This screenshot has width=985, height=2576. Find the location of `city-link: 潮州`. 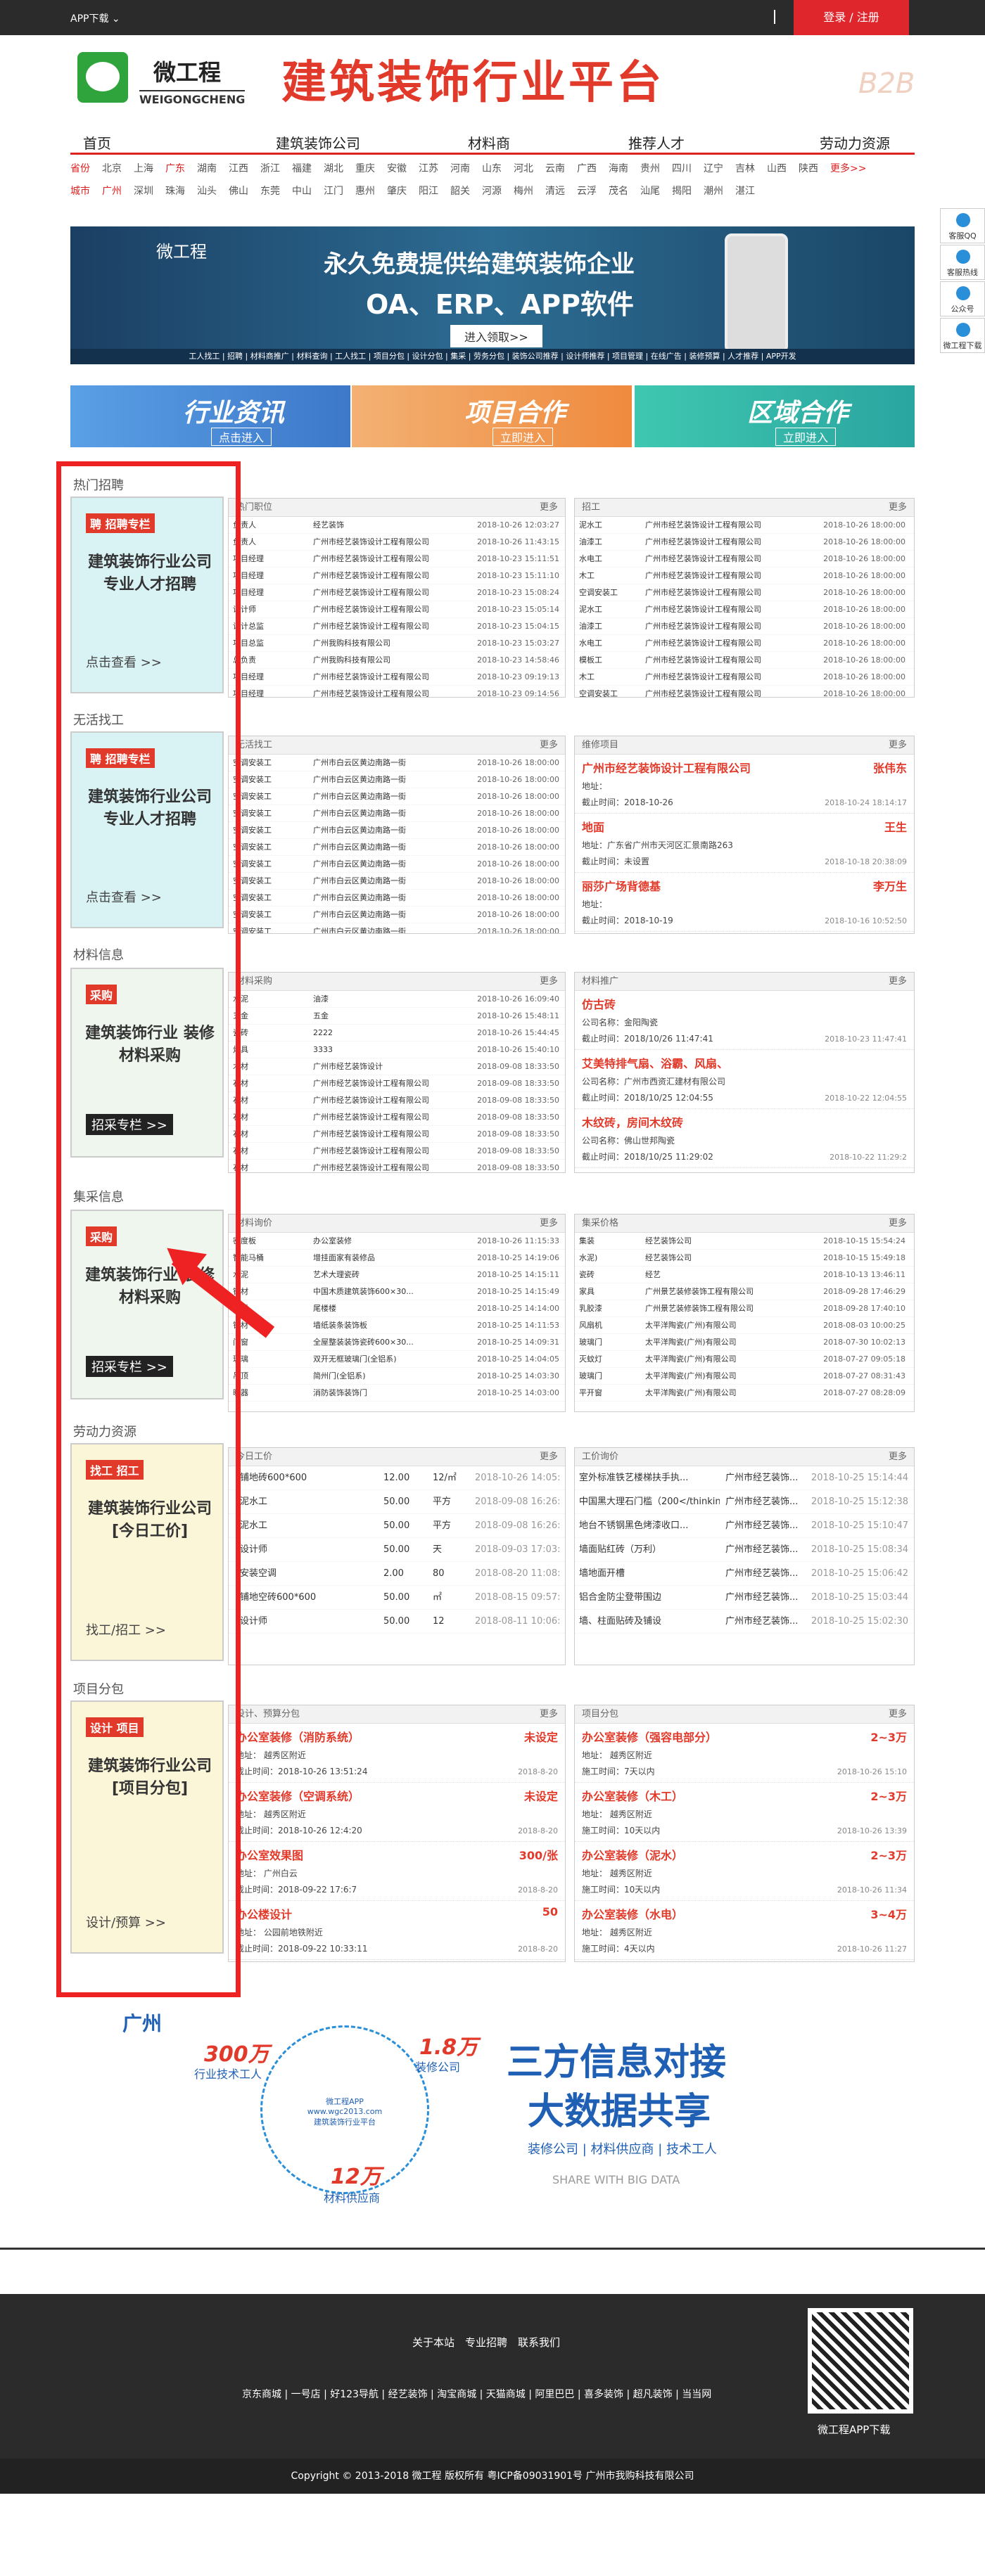

city-link: 潮州 is located at coordinates (714, 191).